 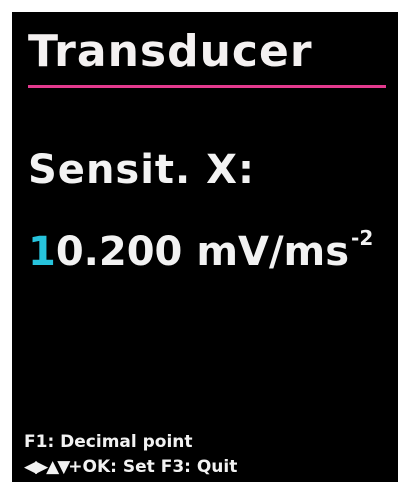 I want to click on hint-f1: F1: Decimal point, so click(x=108, y=442).